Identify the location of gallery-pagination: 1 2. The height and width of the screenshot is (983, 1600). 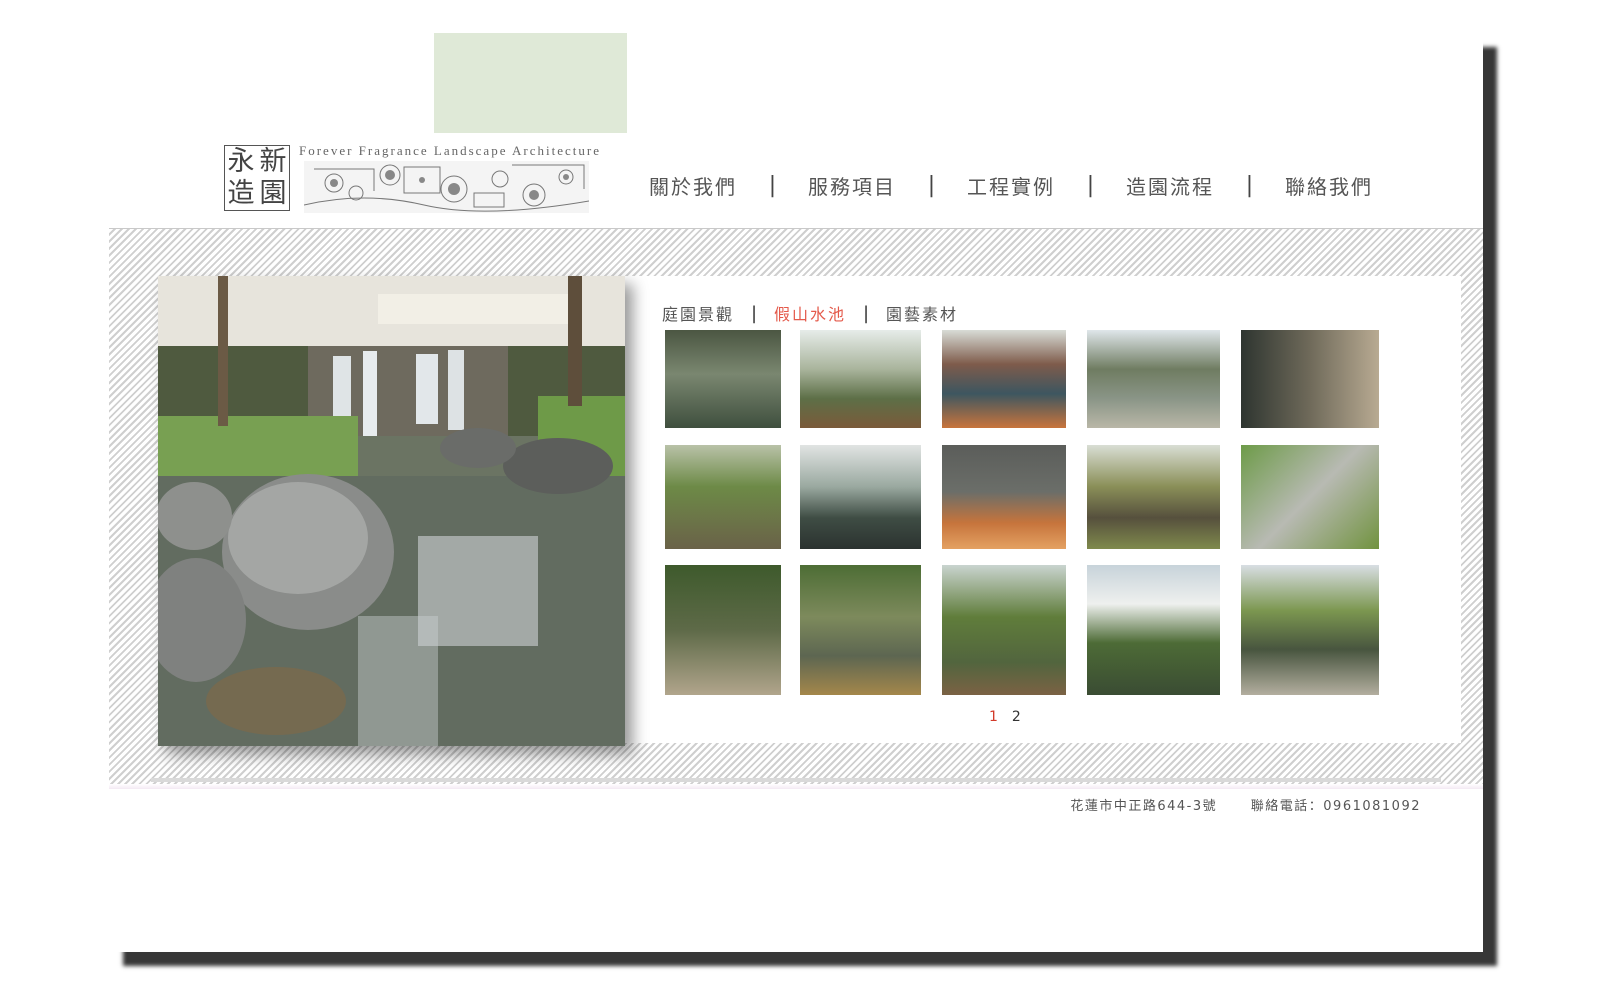
(1005, 717).